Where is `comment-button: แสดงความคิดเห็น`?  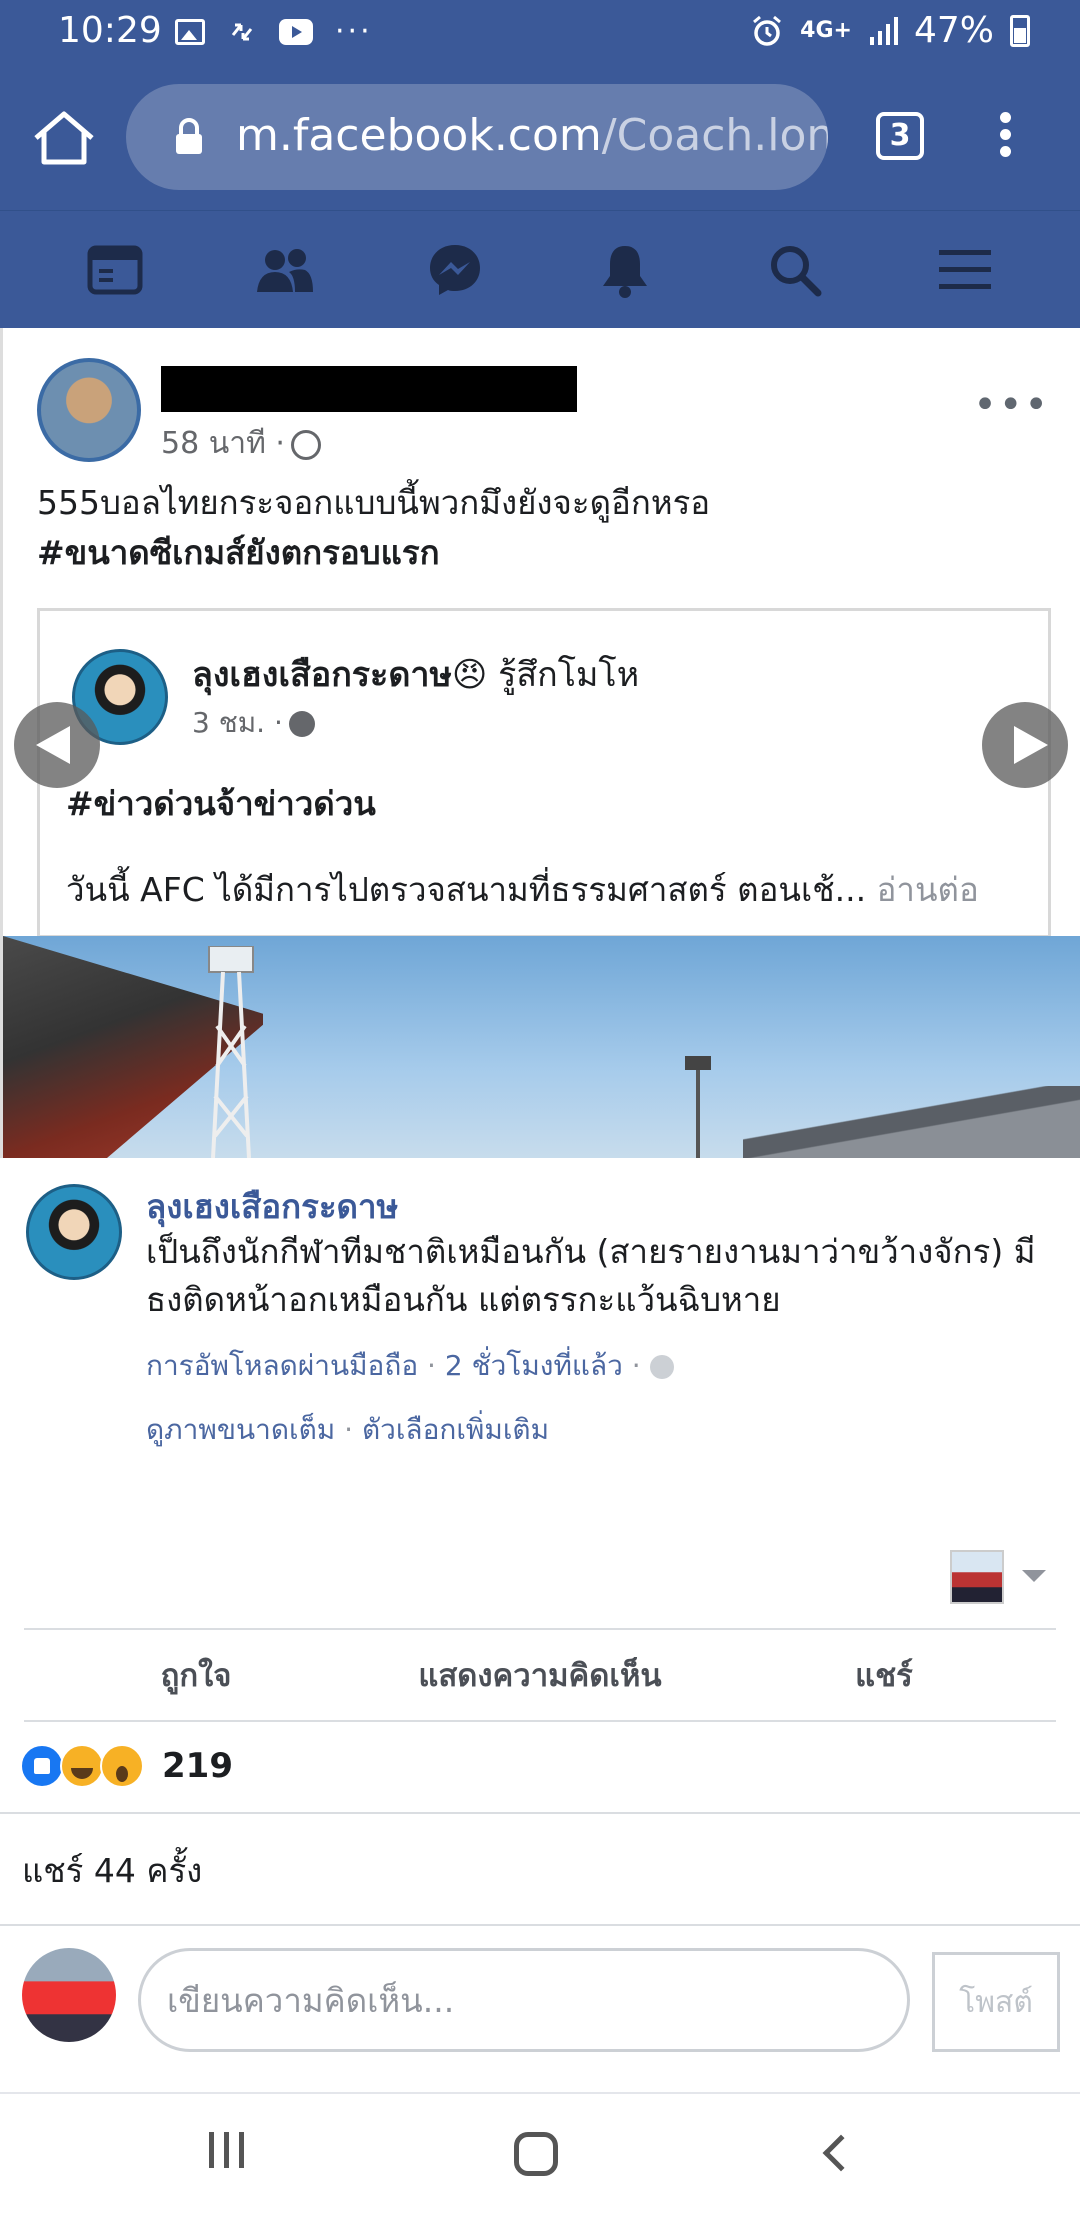
comment-button: แสดงความคิดเห็น is located at coordinates (540, 1675).